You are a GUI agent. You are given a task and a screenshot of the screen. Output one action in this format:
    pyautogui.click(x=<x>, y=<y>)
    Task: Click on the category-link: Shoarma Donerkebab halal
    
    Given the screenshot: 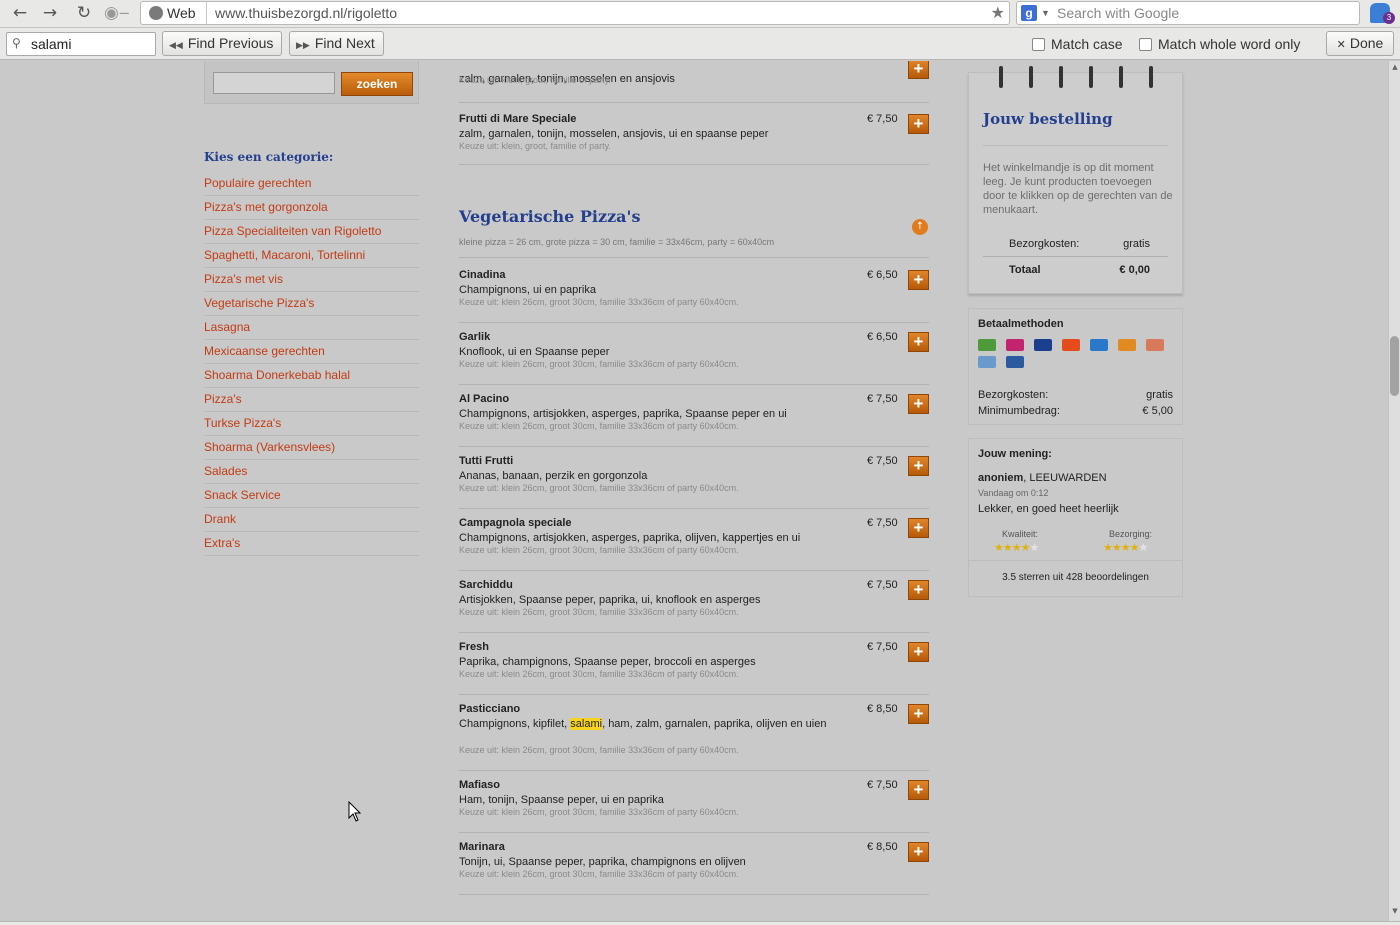 What is the action you would take?
    pyautogui.click(x=311, y=376)
    